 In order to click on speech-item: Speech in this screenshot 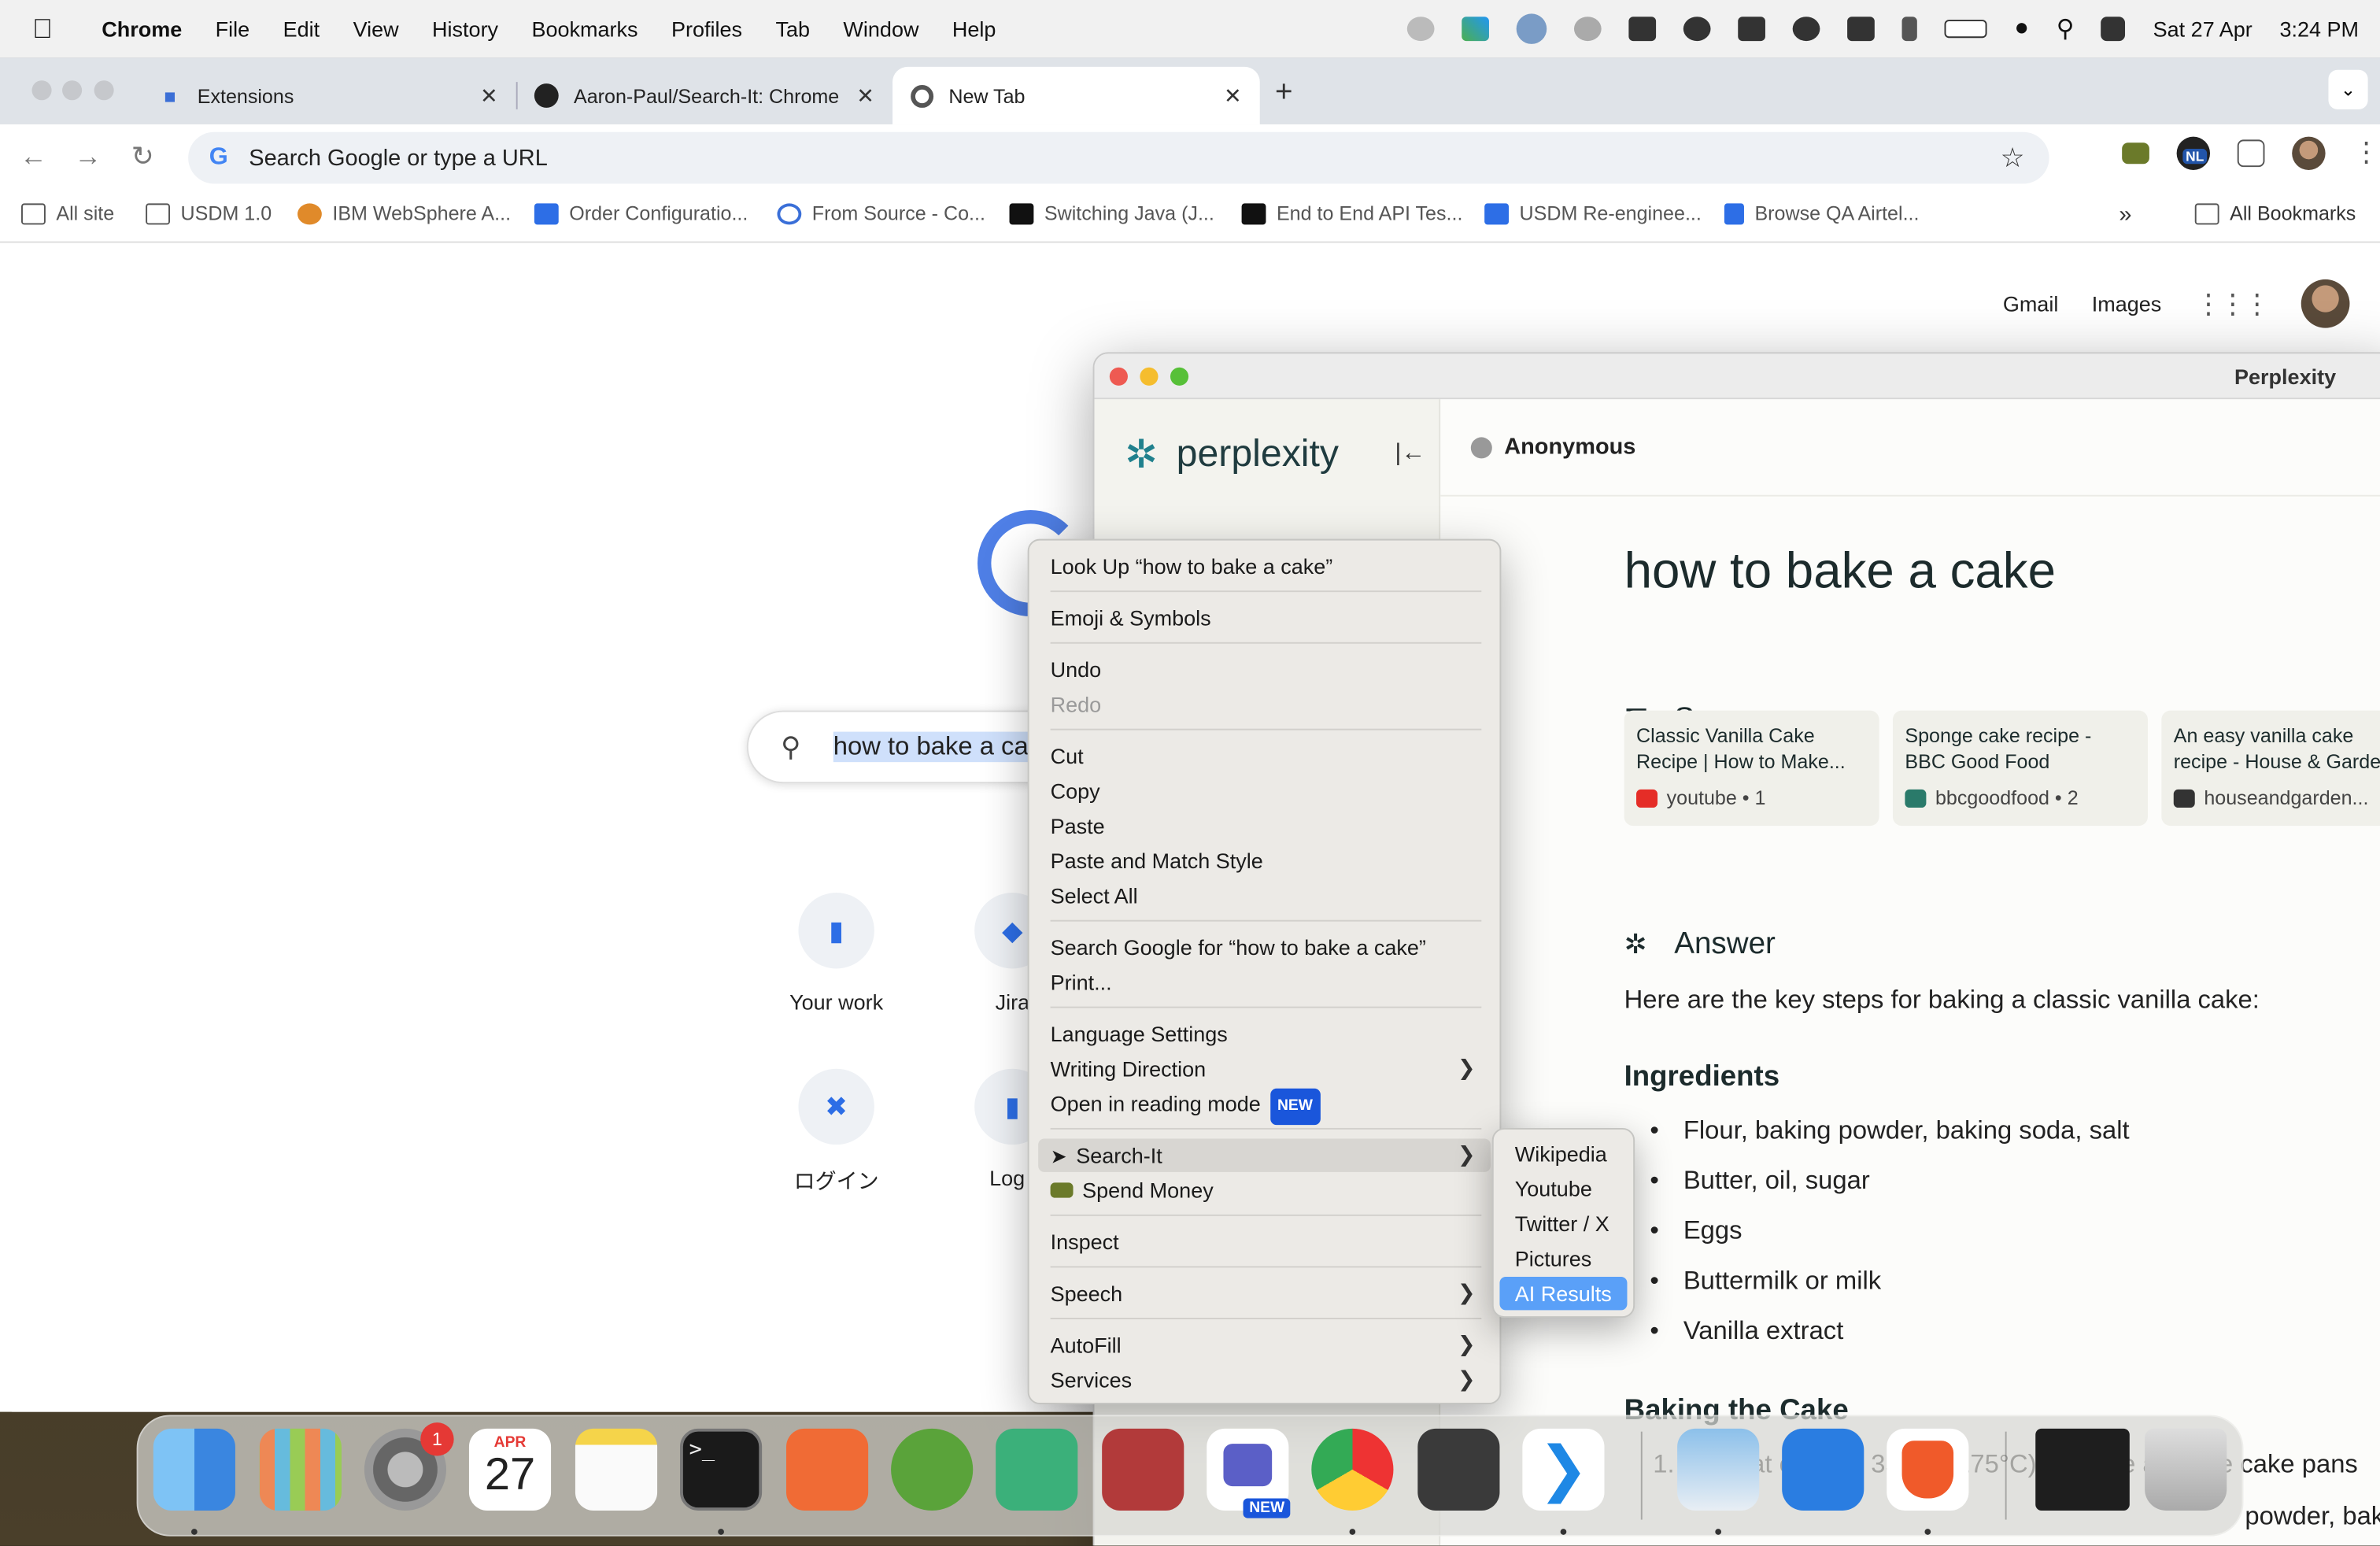, I will do `click(1087, 1293)`.